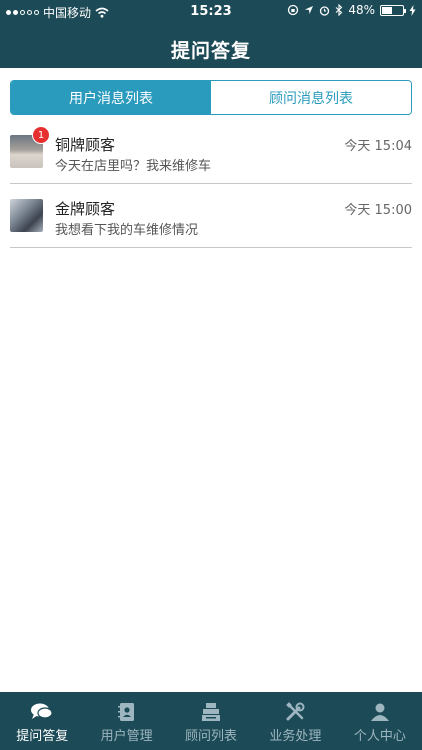 The image size is (422, 750). I want to click on tab-label: 提问答复, so click(42, 736).